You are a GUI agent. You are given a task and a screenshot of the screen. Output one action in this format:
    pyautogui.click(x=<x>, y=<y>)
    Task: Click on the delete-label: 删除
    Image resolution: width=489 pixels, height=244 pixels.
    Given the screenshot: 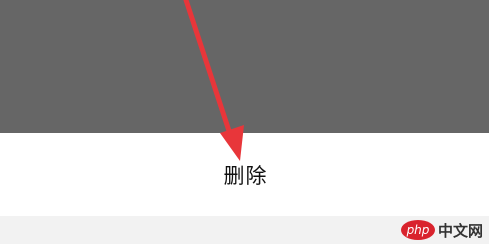 What is the action you would take?
    pyautogui.click(x=245, y=175)
    